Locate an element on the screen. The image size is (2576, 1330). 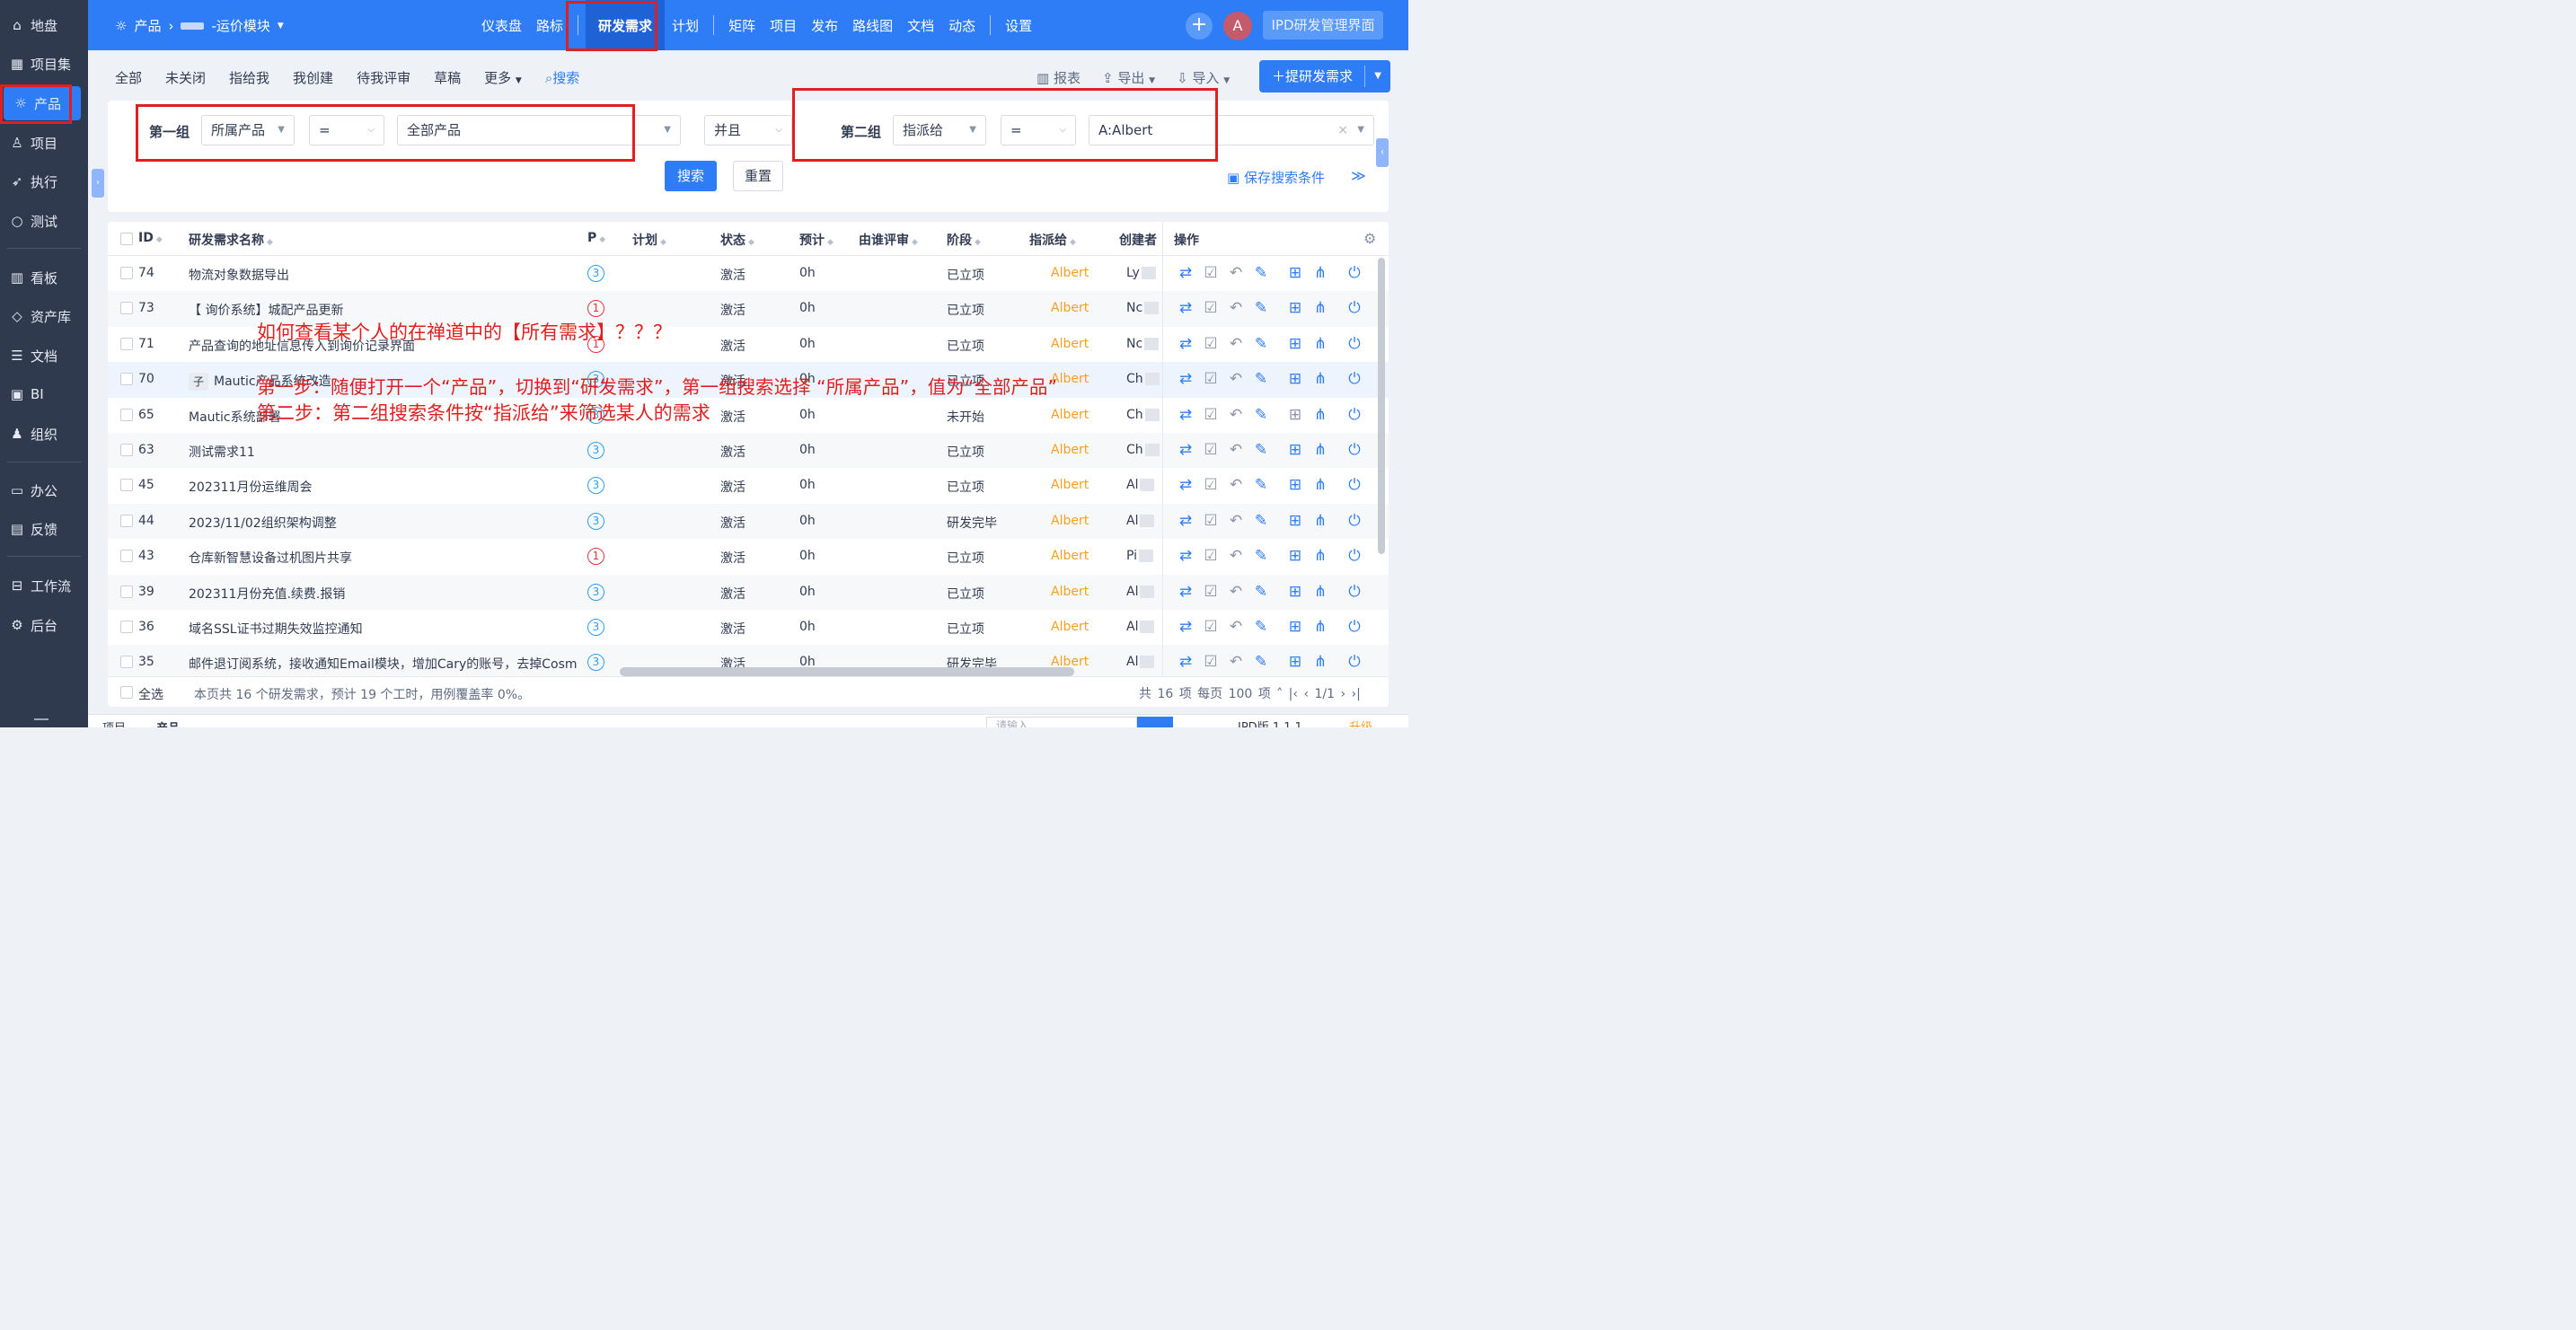
group2-operator-select: = ⌵ is located at coordinates (1038, 130).